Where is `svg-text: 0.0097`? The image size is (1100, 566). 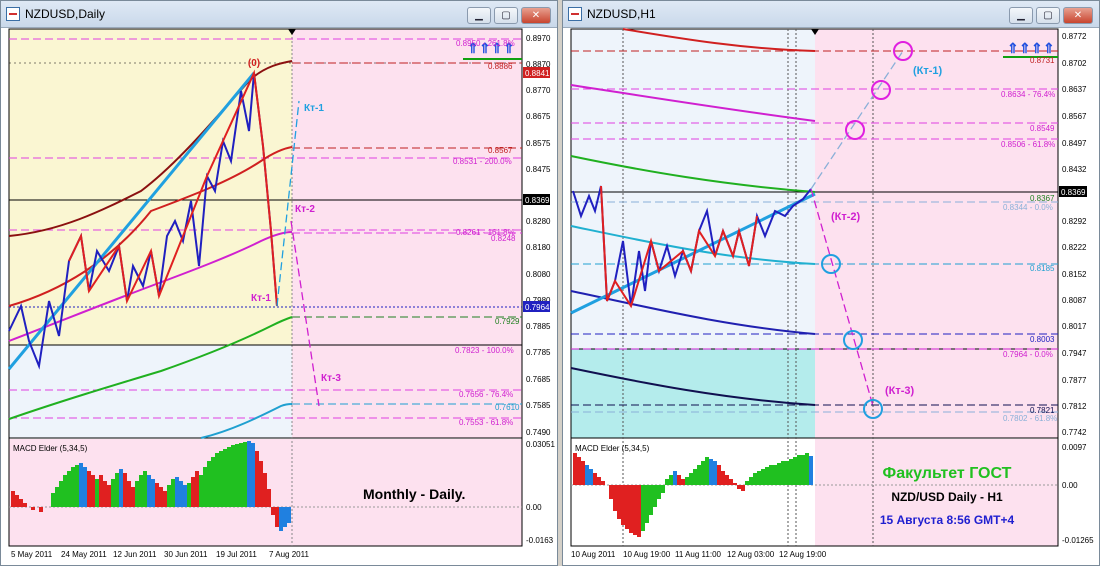
svg-text: 0.0097 is located at coordinates (1074, 447).